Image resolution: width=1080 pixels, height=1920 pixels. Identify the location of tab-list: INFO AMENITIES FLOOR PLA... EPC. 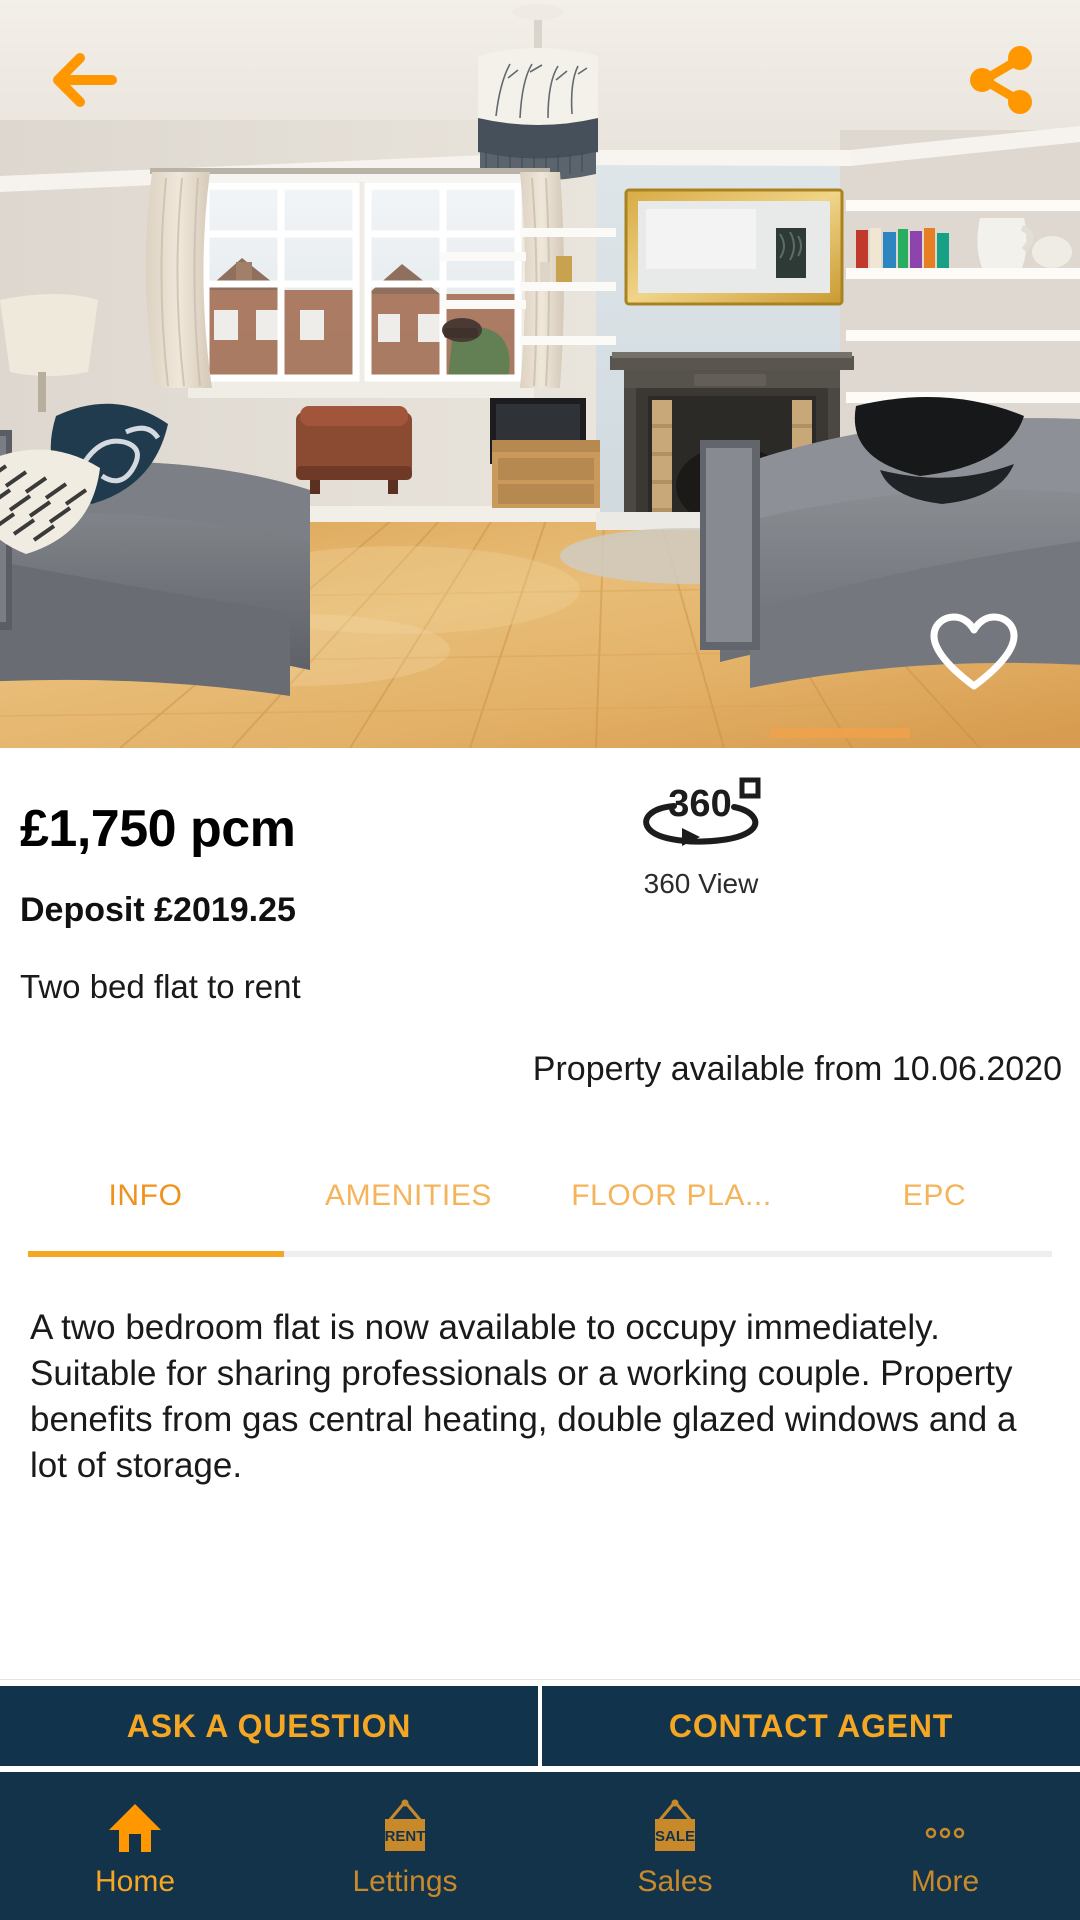
(540, 1196).